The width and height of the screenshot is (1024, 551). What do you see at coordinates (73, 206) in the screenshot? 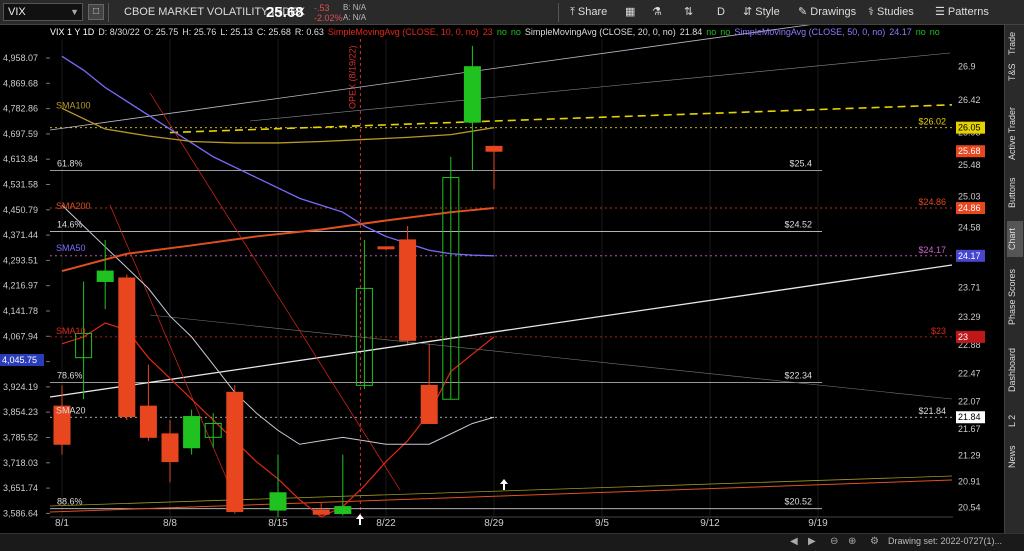
I see `sma-label-sma200: SMA200` at bounding box center [73, 206].